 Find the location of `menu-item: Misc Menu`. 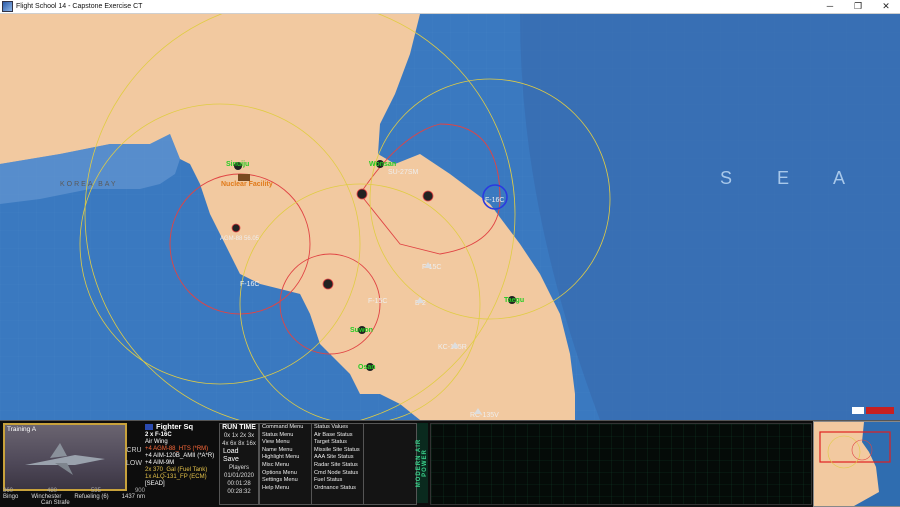

menu-item: Misc Menu is located at coordinates (287, 466).